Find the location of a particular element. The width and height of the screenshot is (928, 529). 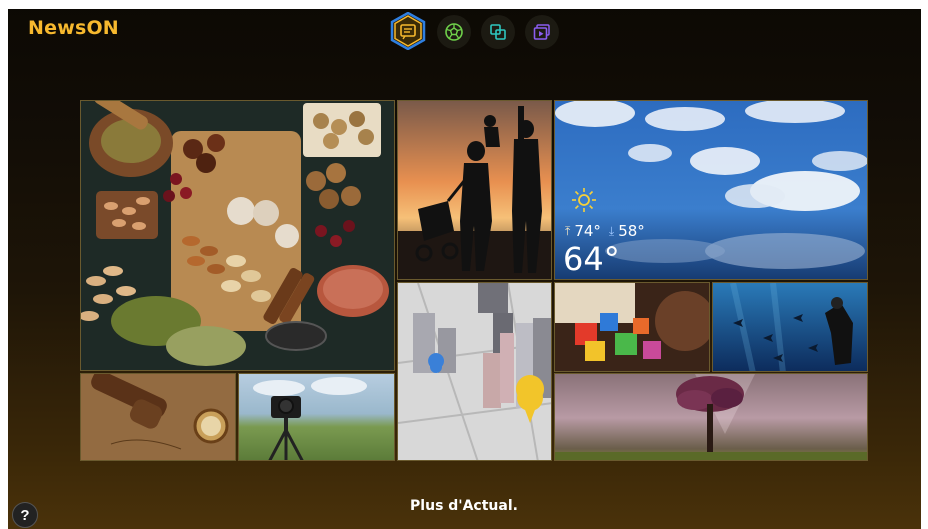

screen-frame-right is located at coordinates (924, 264).